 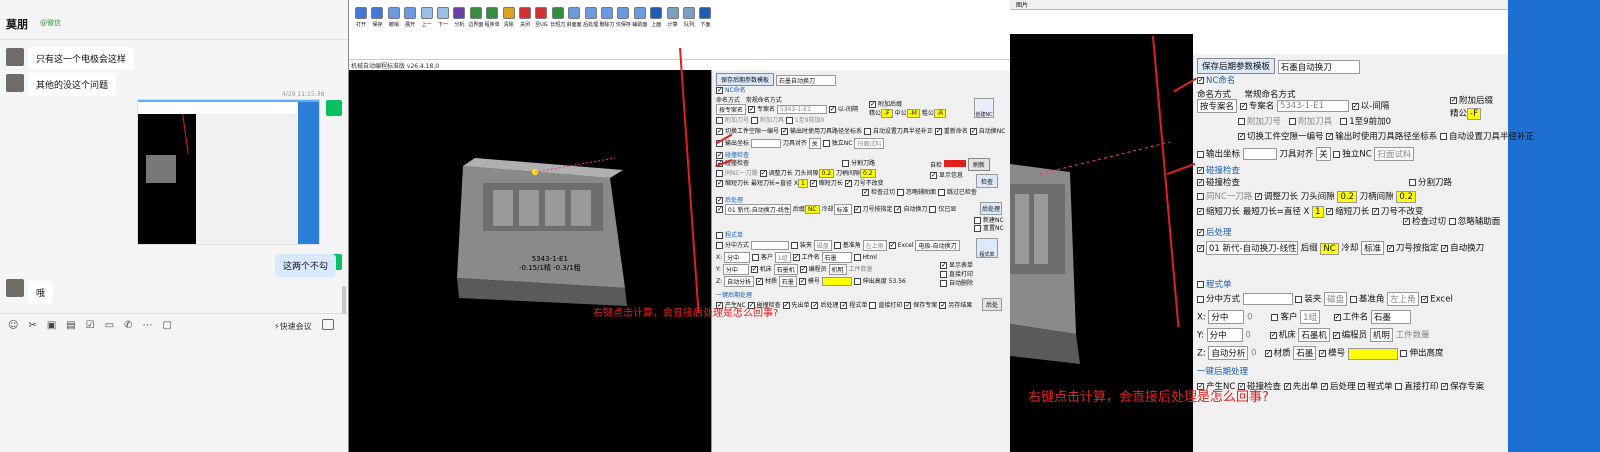 What do you see at coordinates (328, 324) in the screenshot?
I see `sidebar-toggle-icon` at bounding box center [328, 324].